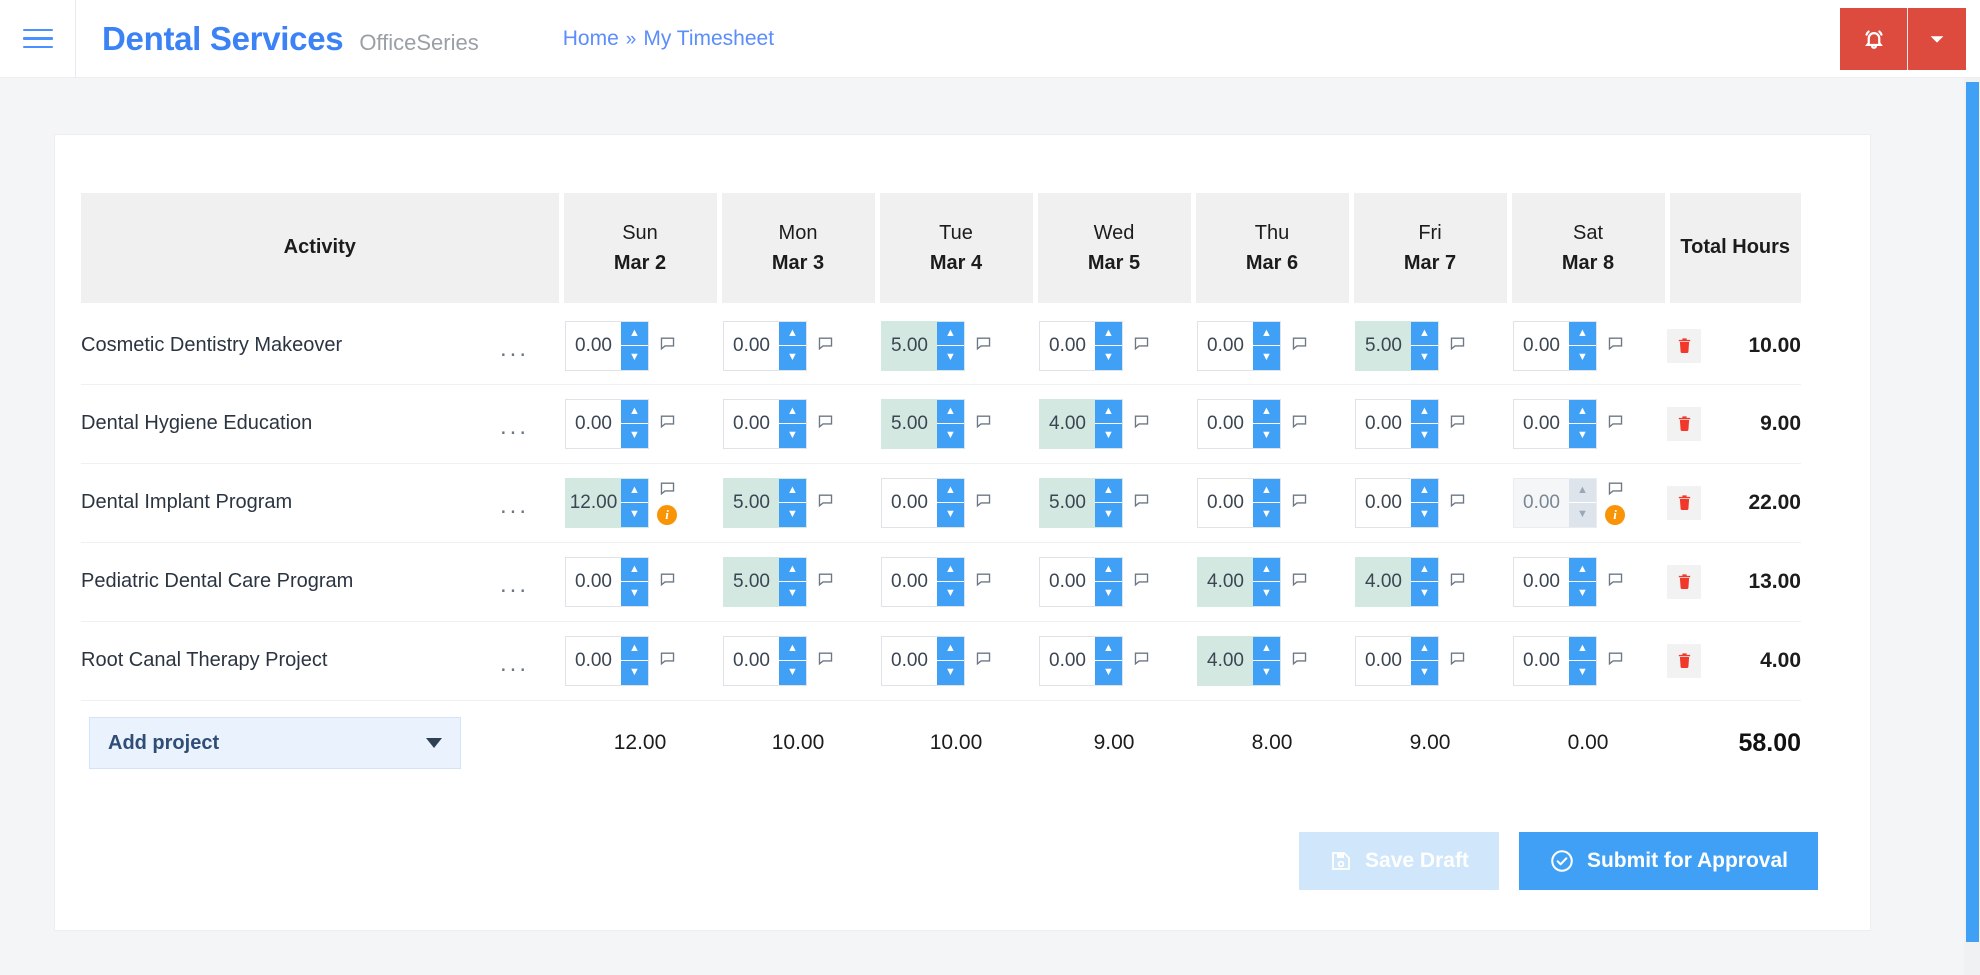 This screenshot has width=1980, height=975. Describe the element at coordinates (591, 39) in the screenshot. I see `breadcrumb-home-link: Home` at that location.